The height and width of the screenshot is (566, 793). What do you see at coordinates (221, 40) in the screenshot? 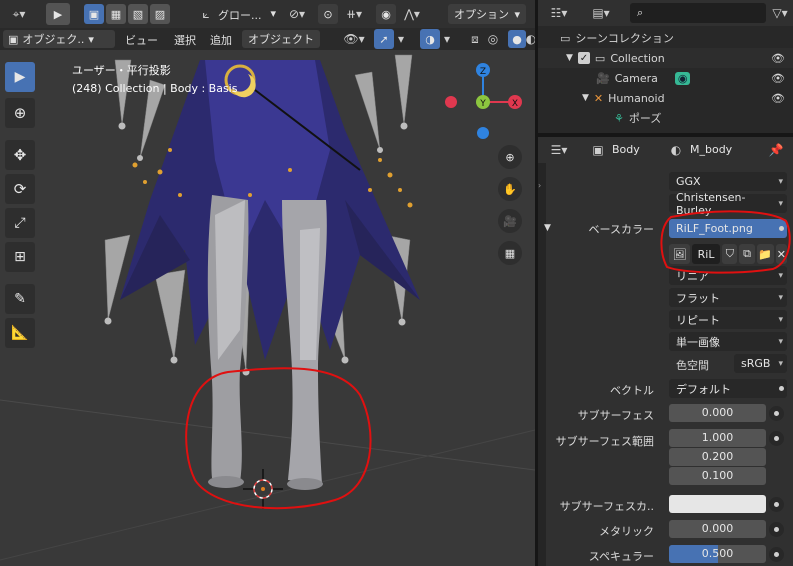
I see `menu-add: 追加` at bounding box center [221, 40].